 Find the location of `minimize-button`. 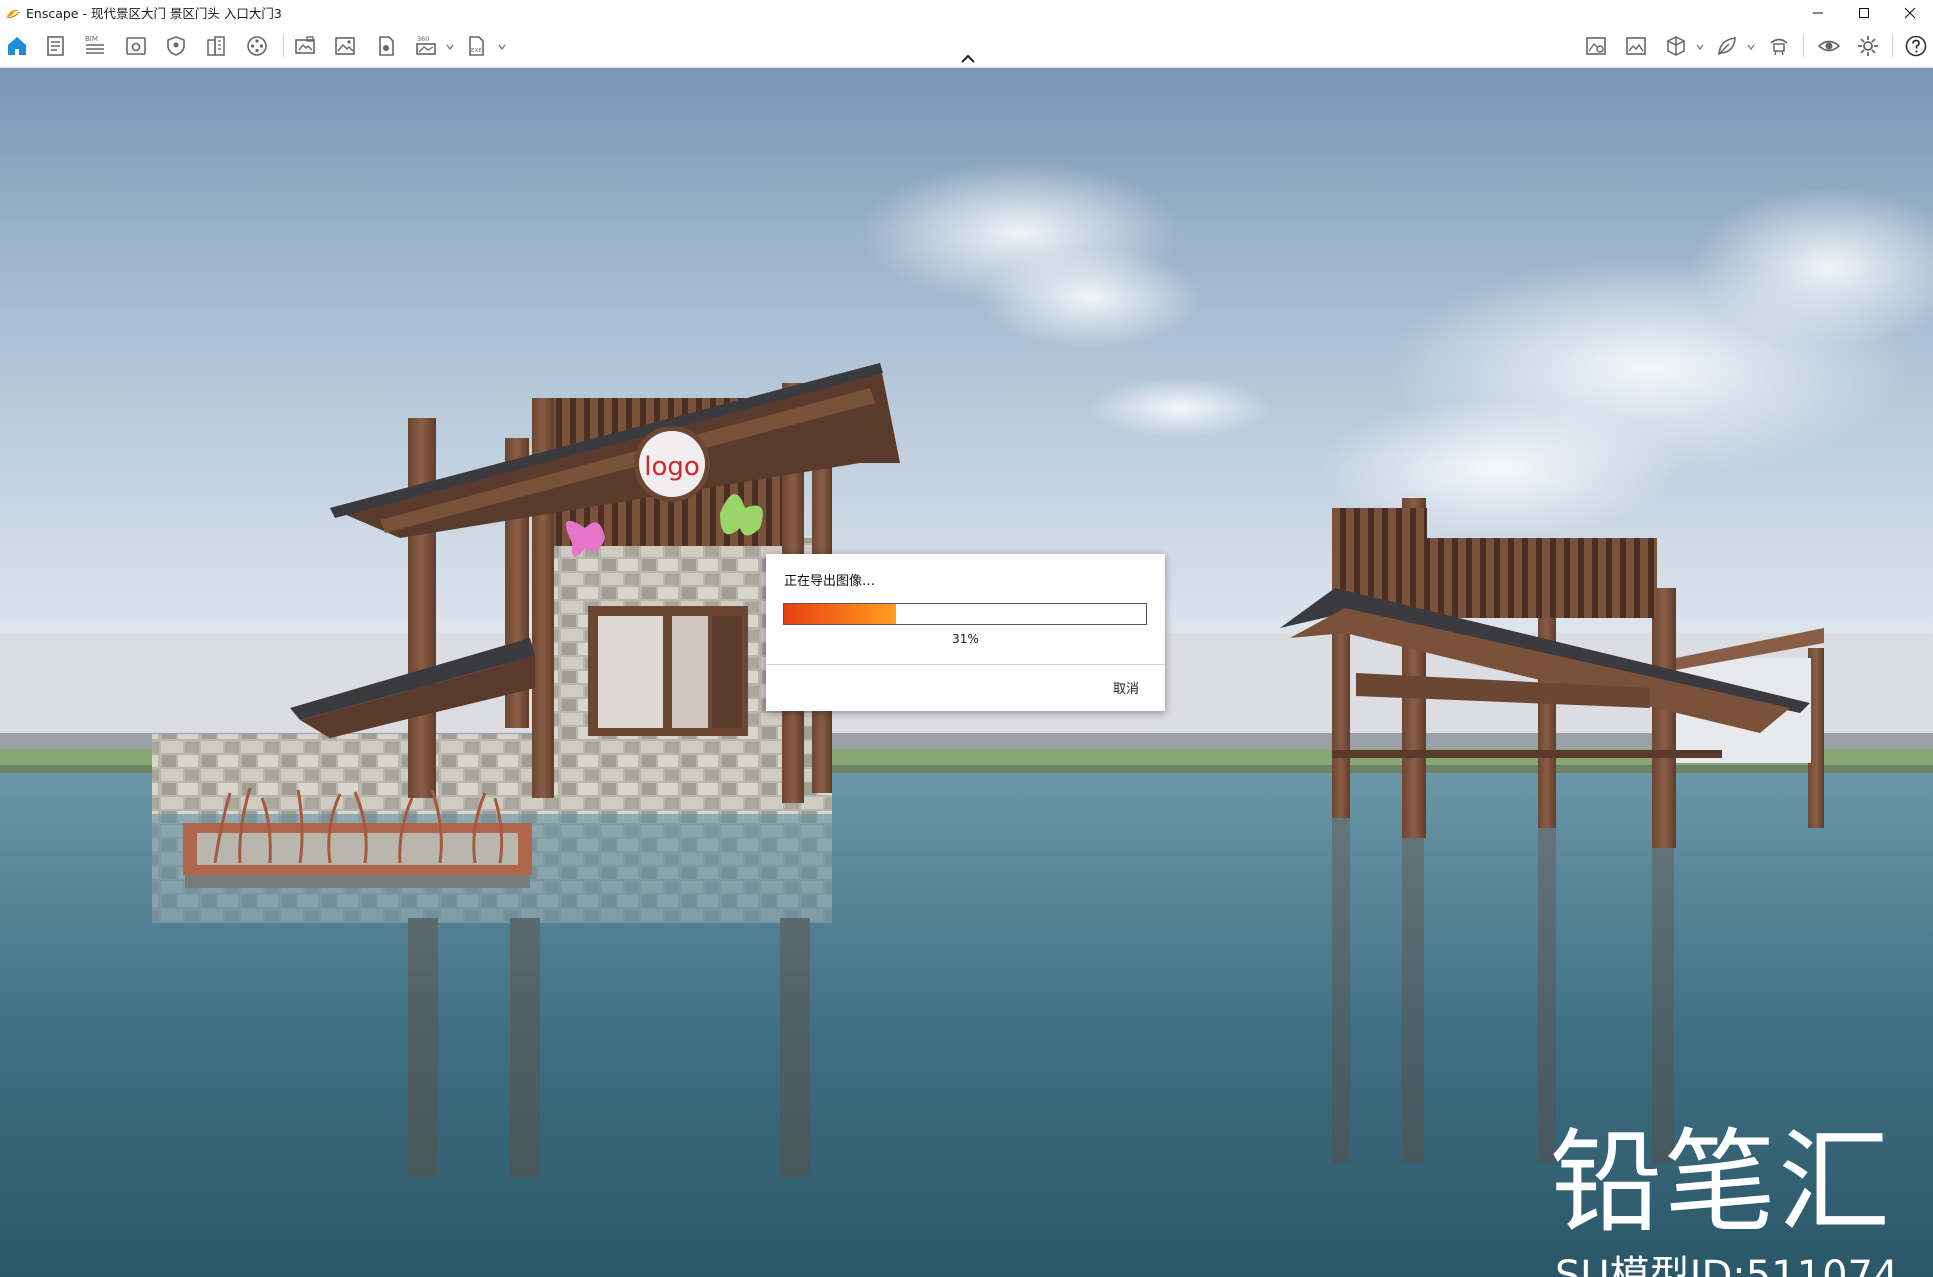

minimize-button is located at coordinates (1818, 12).